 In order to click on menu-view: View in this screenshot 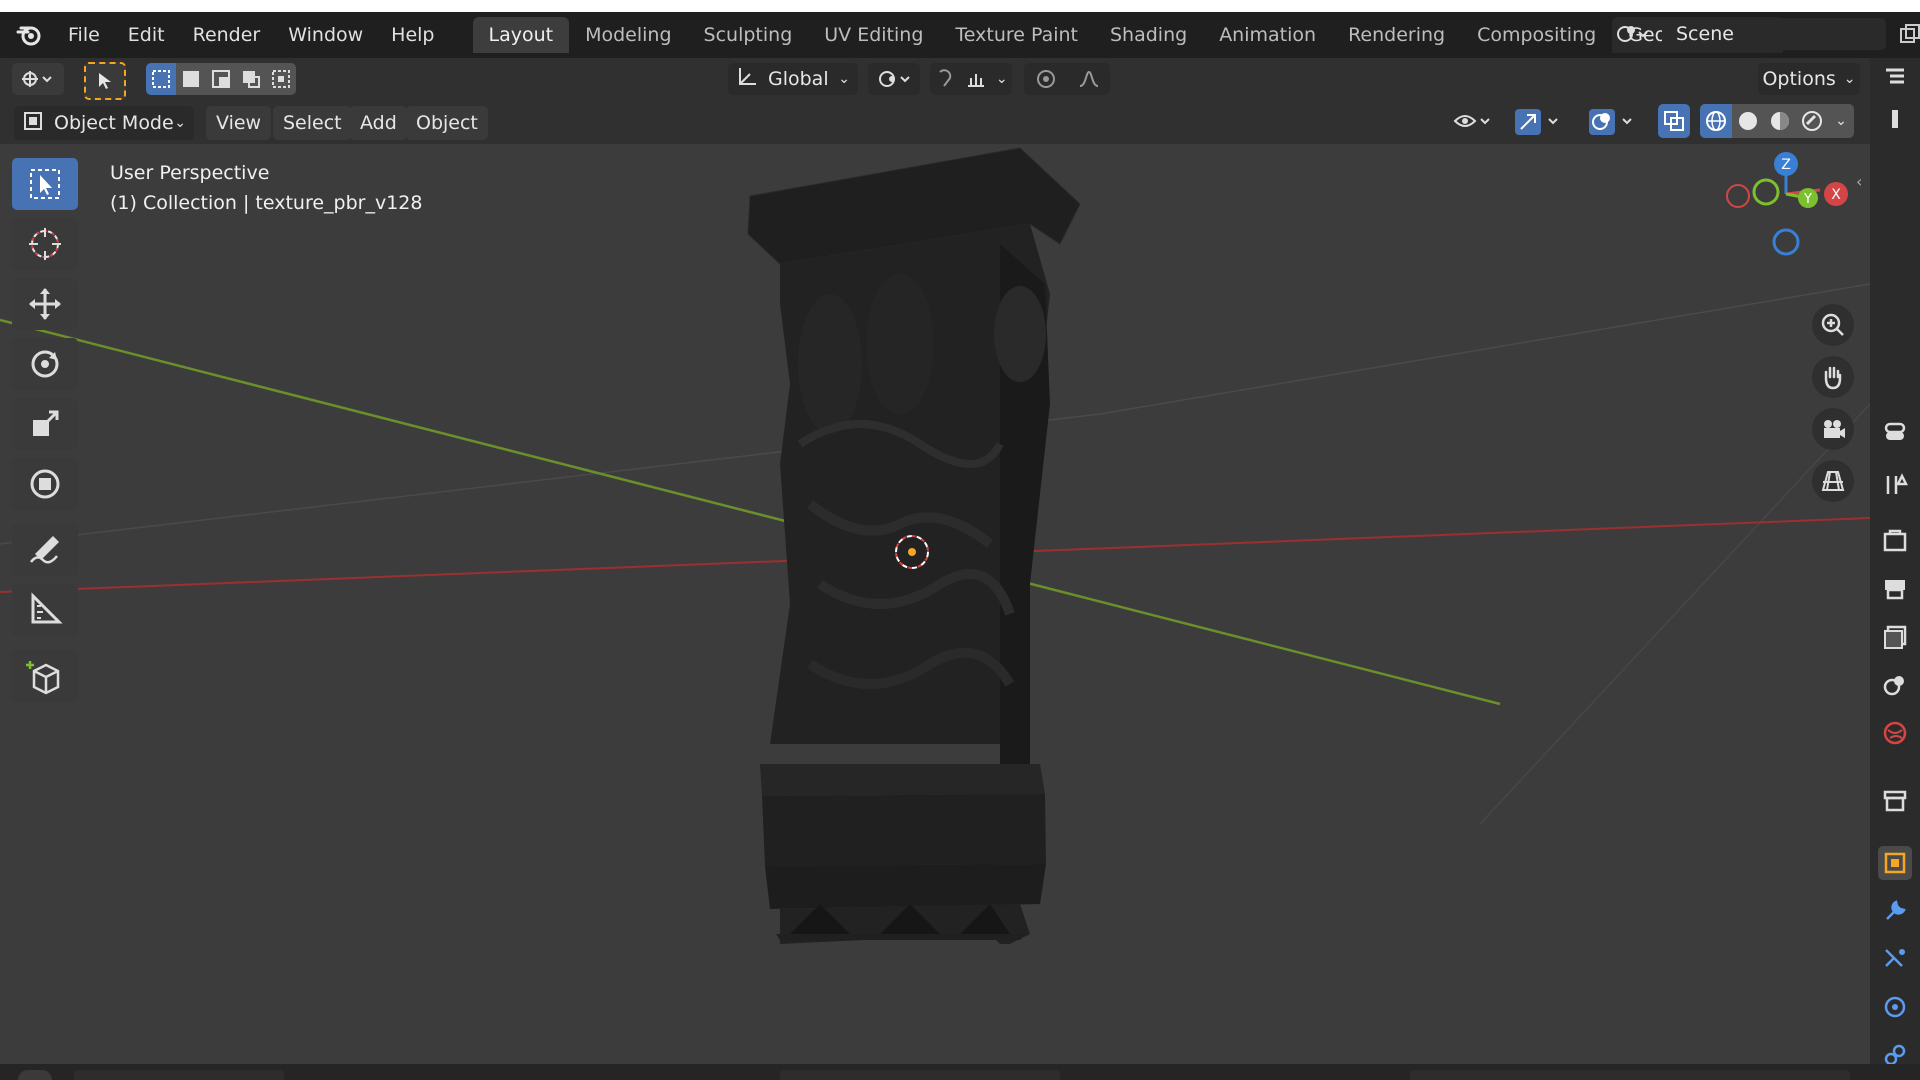, I will do `click(239, 123)`.